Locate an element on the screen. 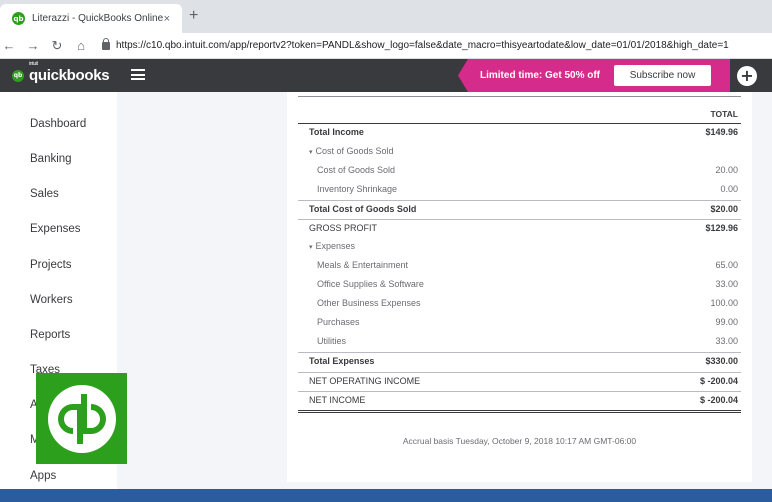 Image resolution: width=772 pixels, height=502 pixels. lock-icon is located at coordinates (106, 43).